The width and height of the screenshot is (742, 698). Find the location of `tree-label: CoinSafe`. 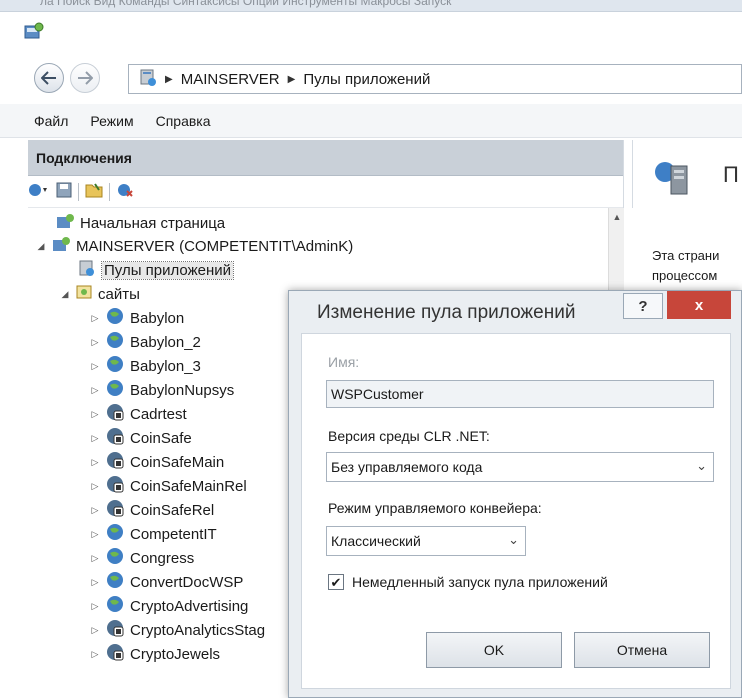

tree-label: CoinSafe is located at coordinates (161, 438).